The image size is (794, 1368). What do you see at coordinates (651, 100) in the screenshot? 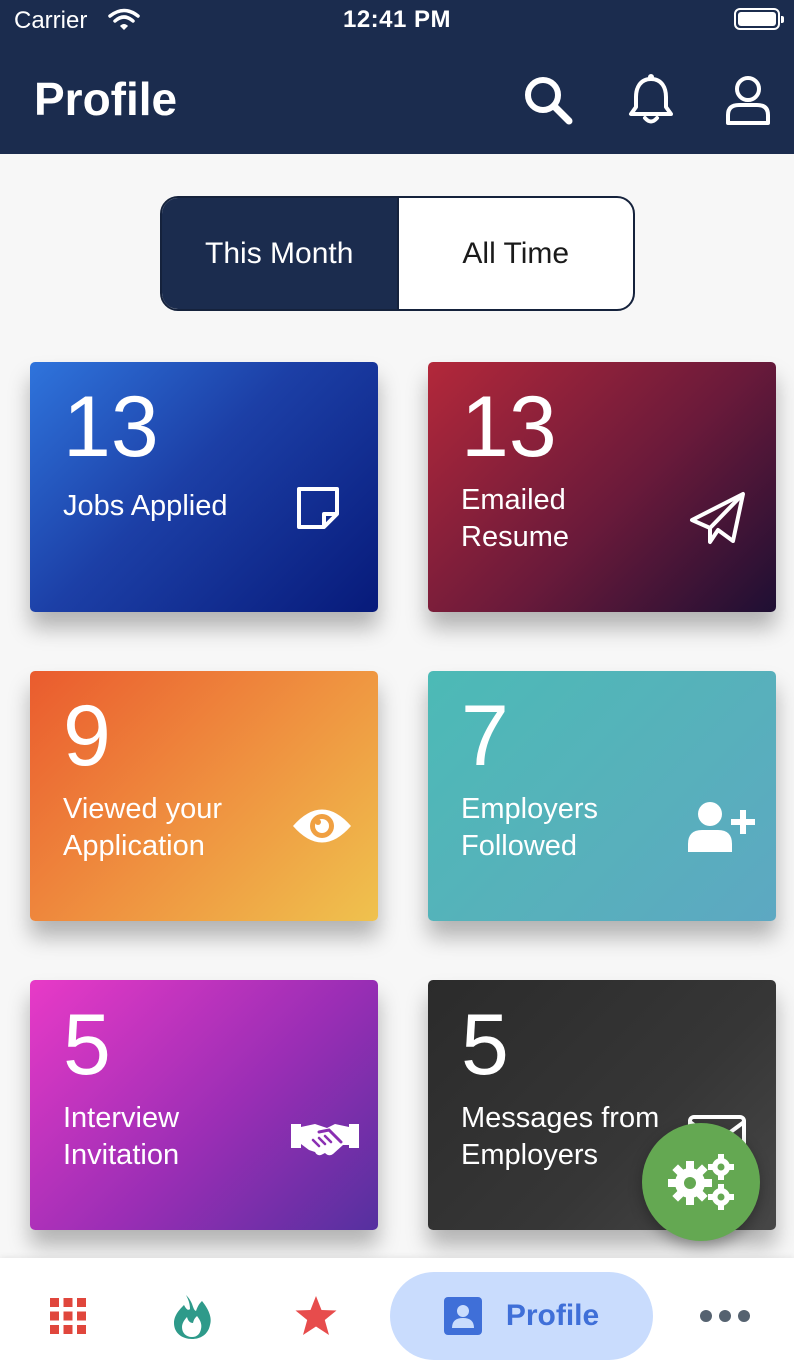
I see `bell-icon` at bounding box center [651, 100].